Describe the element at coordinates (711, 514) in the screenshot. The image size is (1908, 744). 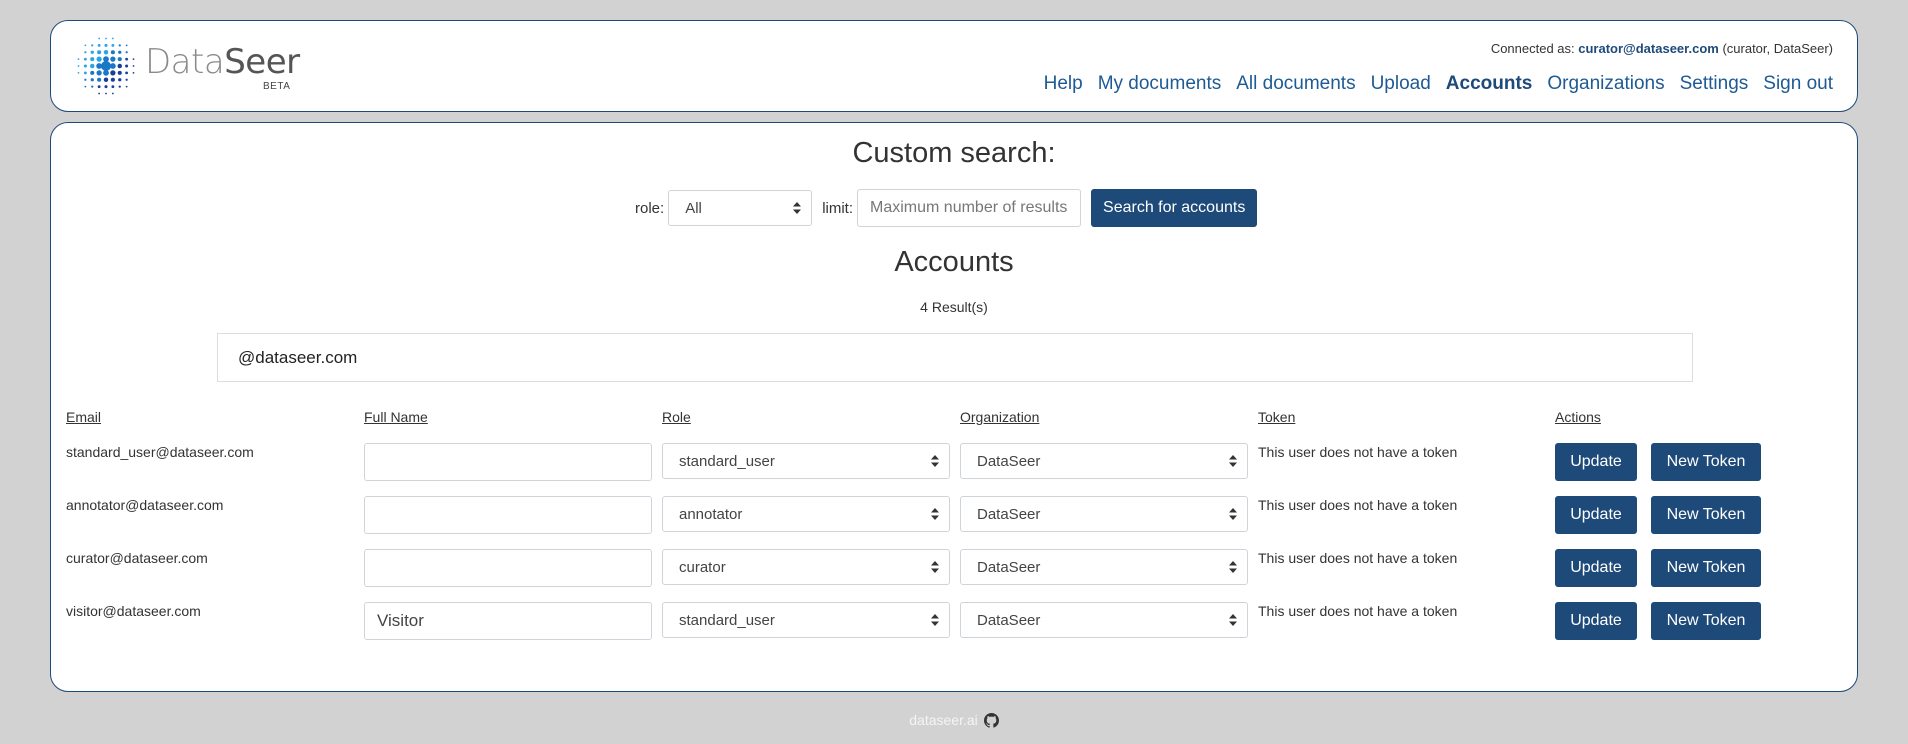
I see `role-select-value: annotator` at that location.